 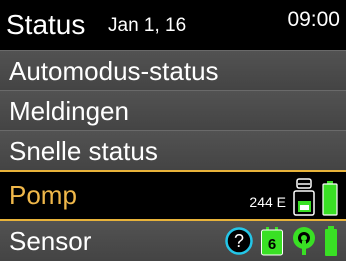 I want to click on help-icon: ?, so click(x=239, y=241).